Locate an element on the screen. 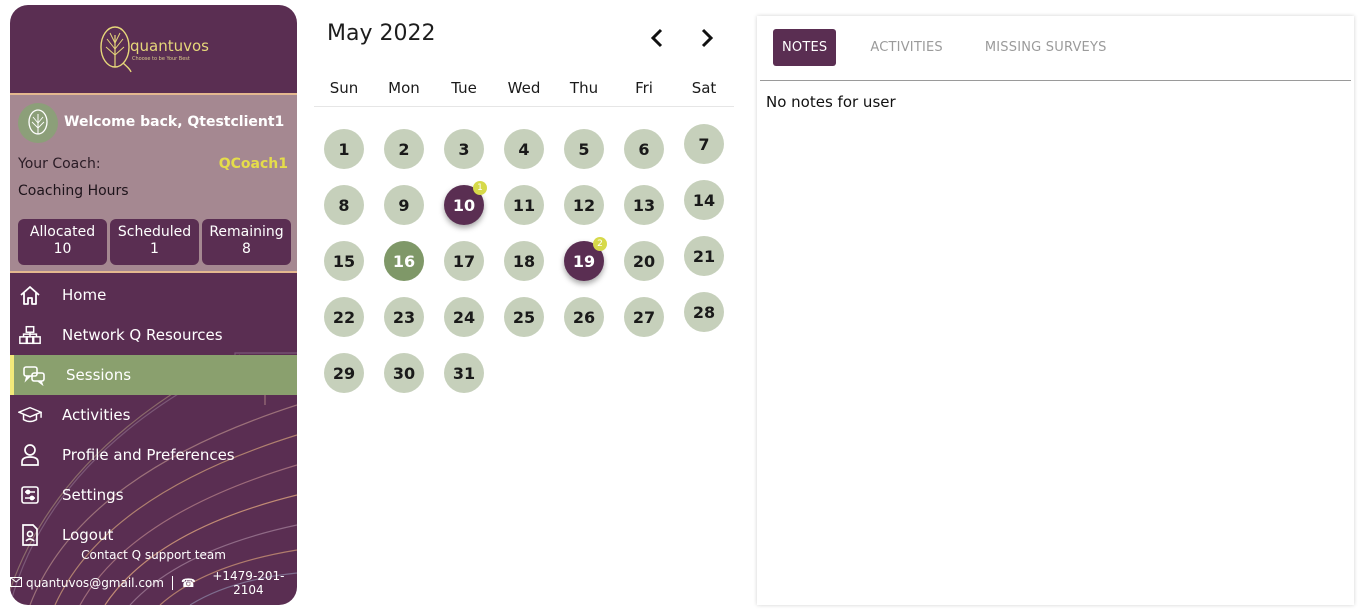  calendar-day-number: 22 is located at coordinates (344, 317).